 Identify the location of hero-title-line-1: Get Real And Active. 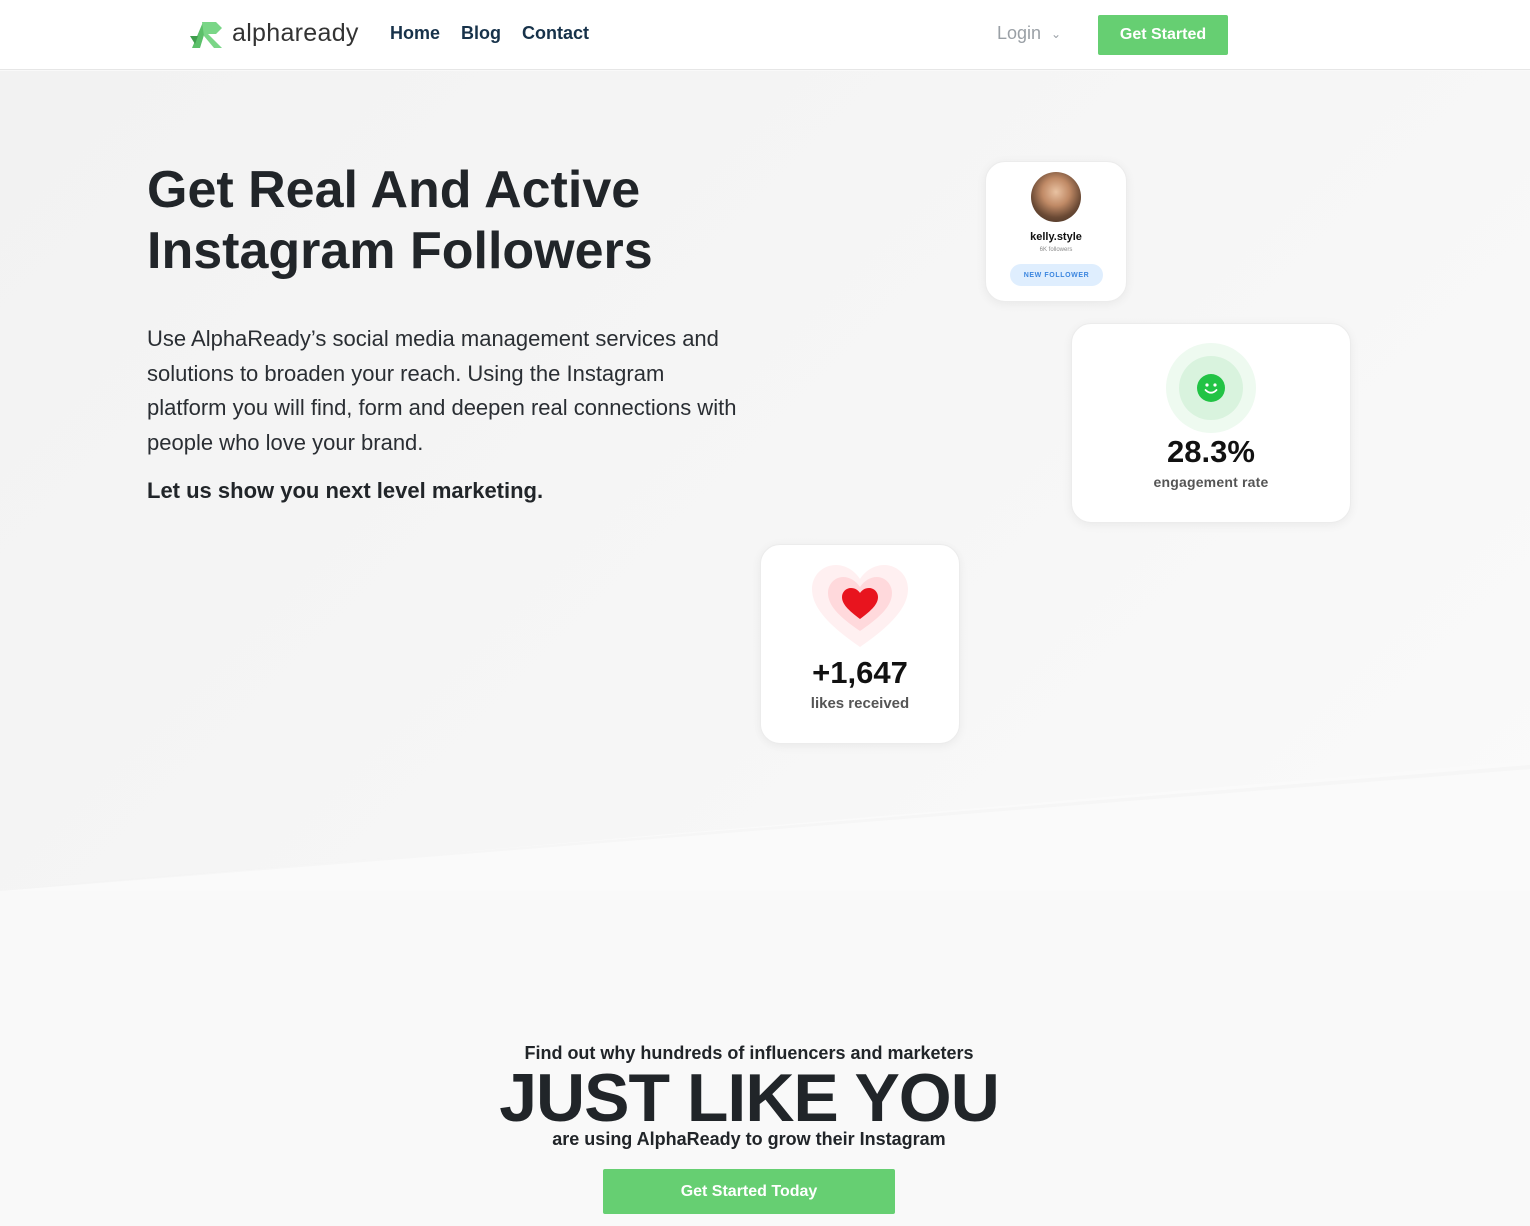
(394, 190).